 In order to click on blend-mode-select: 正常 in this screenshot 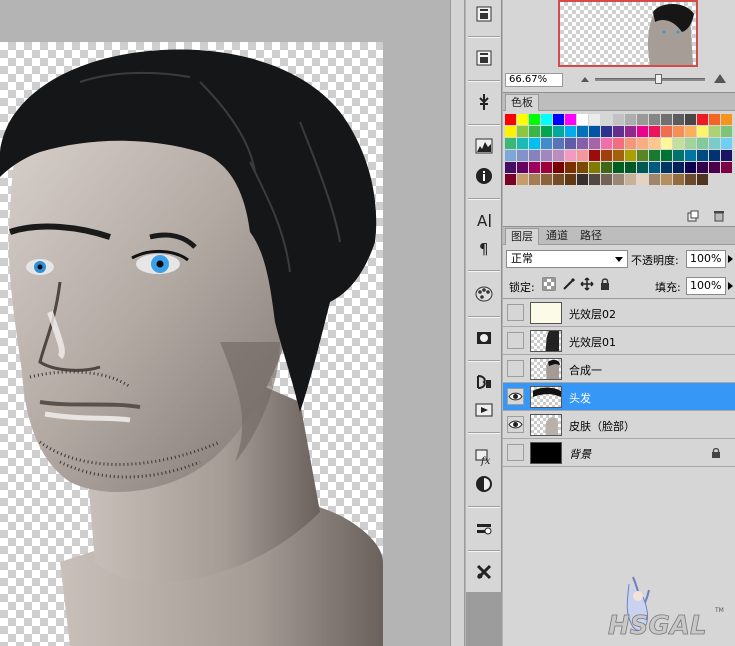, I will do `click(567, 259)`.